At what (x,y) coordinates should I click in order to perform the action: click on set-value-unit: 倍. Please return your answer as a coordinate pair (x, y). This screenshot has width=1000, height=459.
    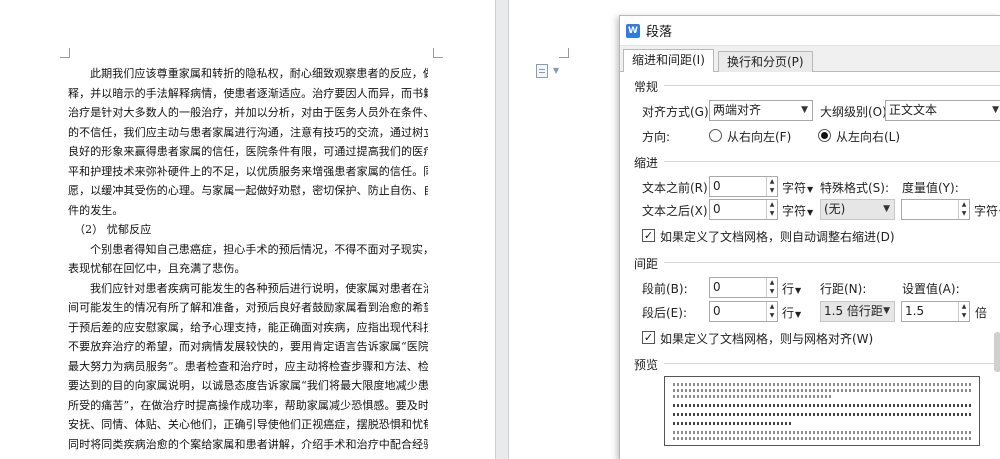
    Looking at the image, I should click on (981, 313).